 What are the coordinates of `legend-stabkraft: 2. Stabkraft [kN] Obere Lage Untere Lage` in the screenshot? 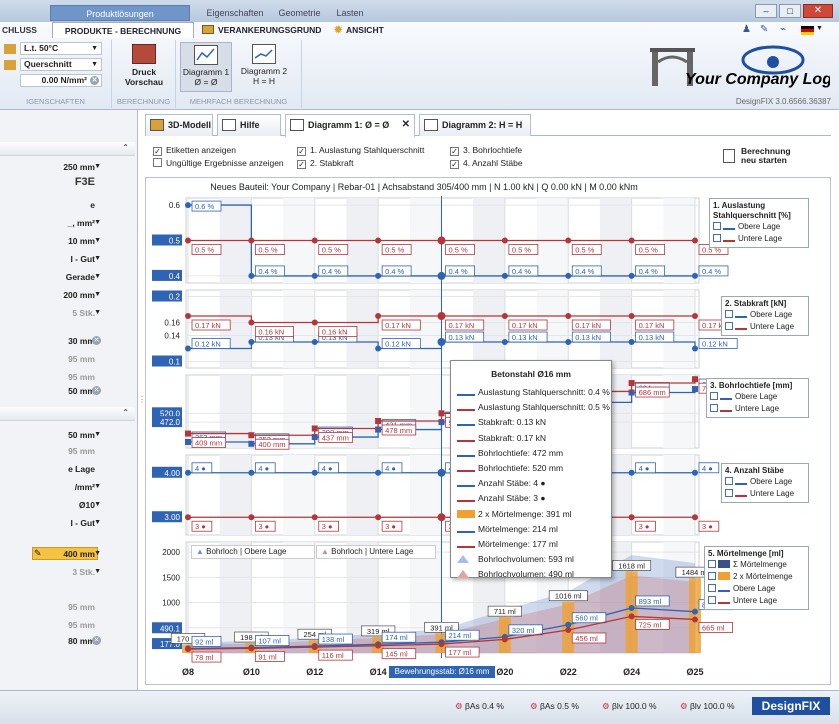 It's located at (765, 316).